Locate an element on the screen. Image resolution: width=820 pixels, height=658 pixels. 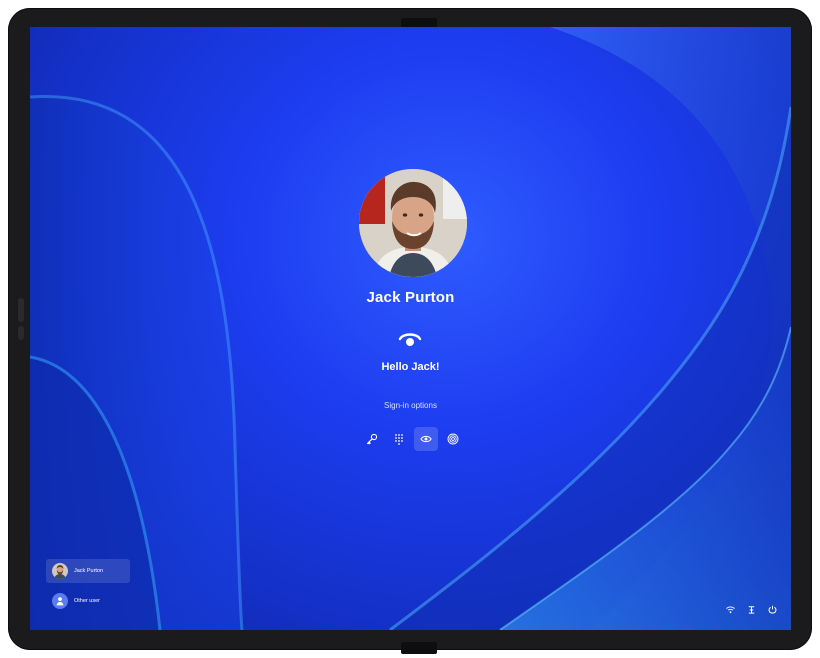
key-icon is located at coordinates (372, 439).